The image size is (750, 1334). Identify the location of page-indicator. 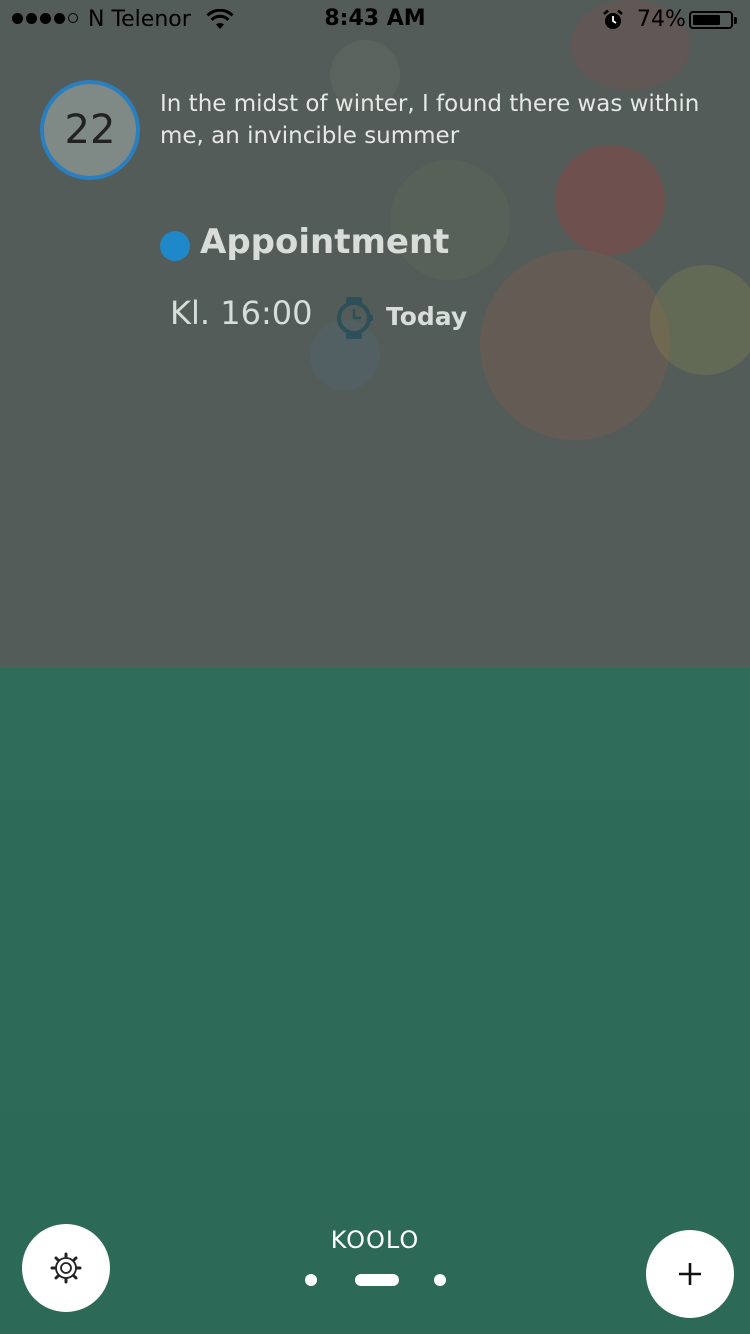
(375, 1280).